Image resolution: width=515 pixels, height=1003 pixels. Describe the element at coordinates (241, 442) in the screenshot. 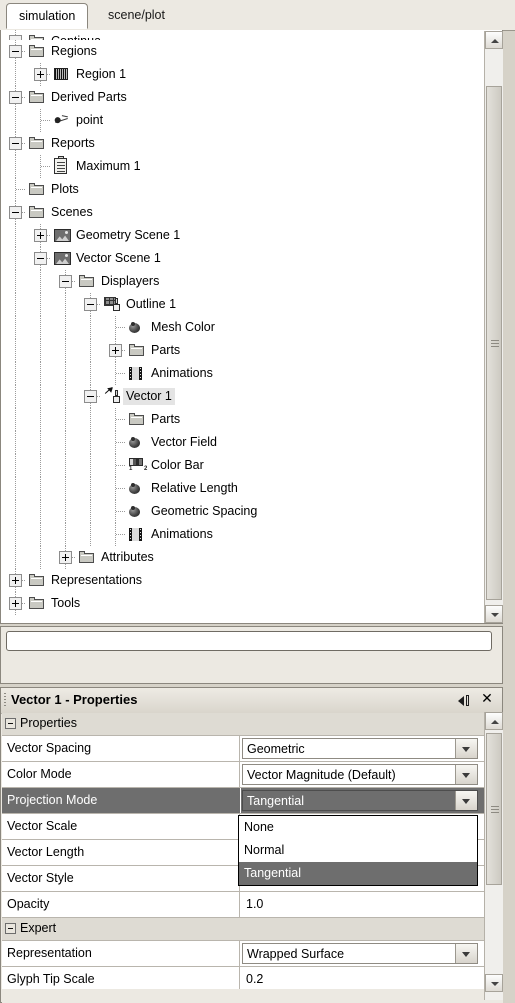

I see `tree-node: Vector Field` at that location.